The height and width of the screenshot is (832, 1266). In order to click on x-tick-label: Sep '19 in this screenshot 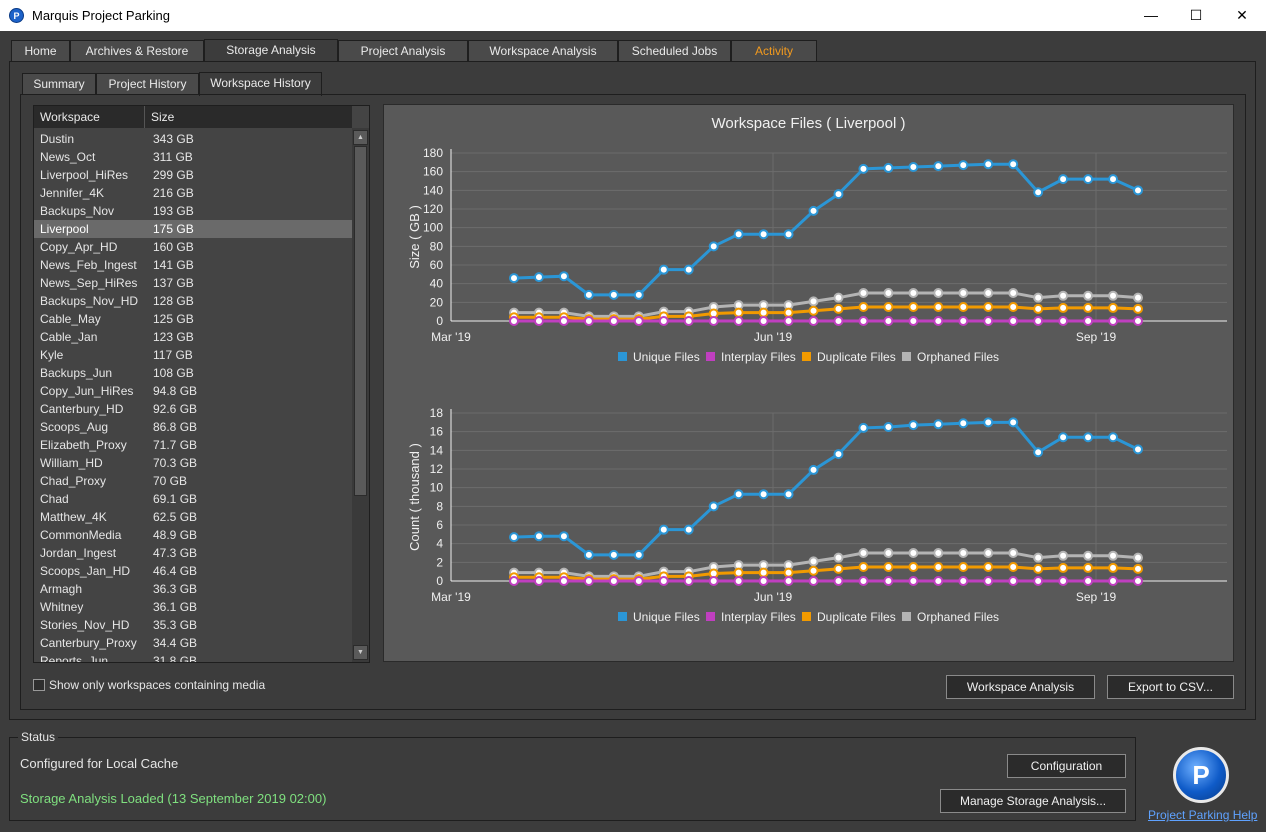, I will do `click(1096, 597)`.